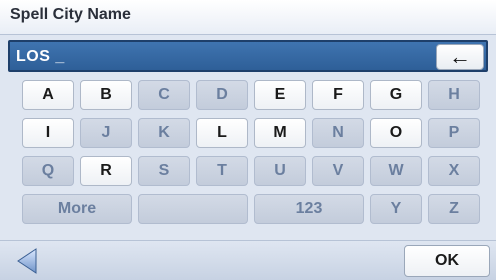 The width and height of the screenshot is (496, 280). Describe the element at coordinates (164, 95) in the screenshot. I see `key-c: C` at that location.